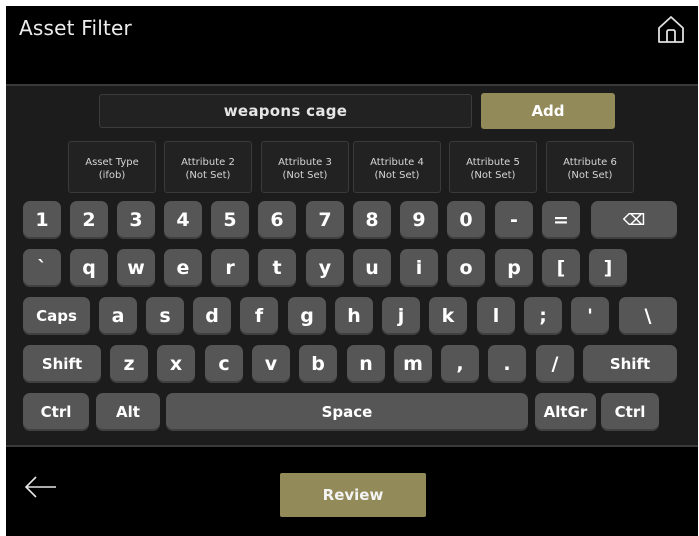 The height and width of the screenshot is (536, 699). I want to click on key-h: h, so click(354, 316).